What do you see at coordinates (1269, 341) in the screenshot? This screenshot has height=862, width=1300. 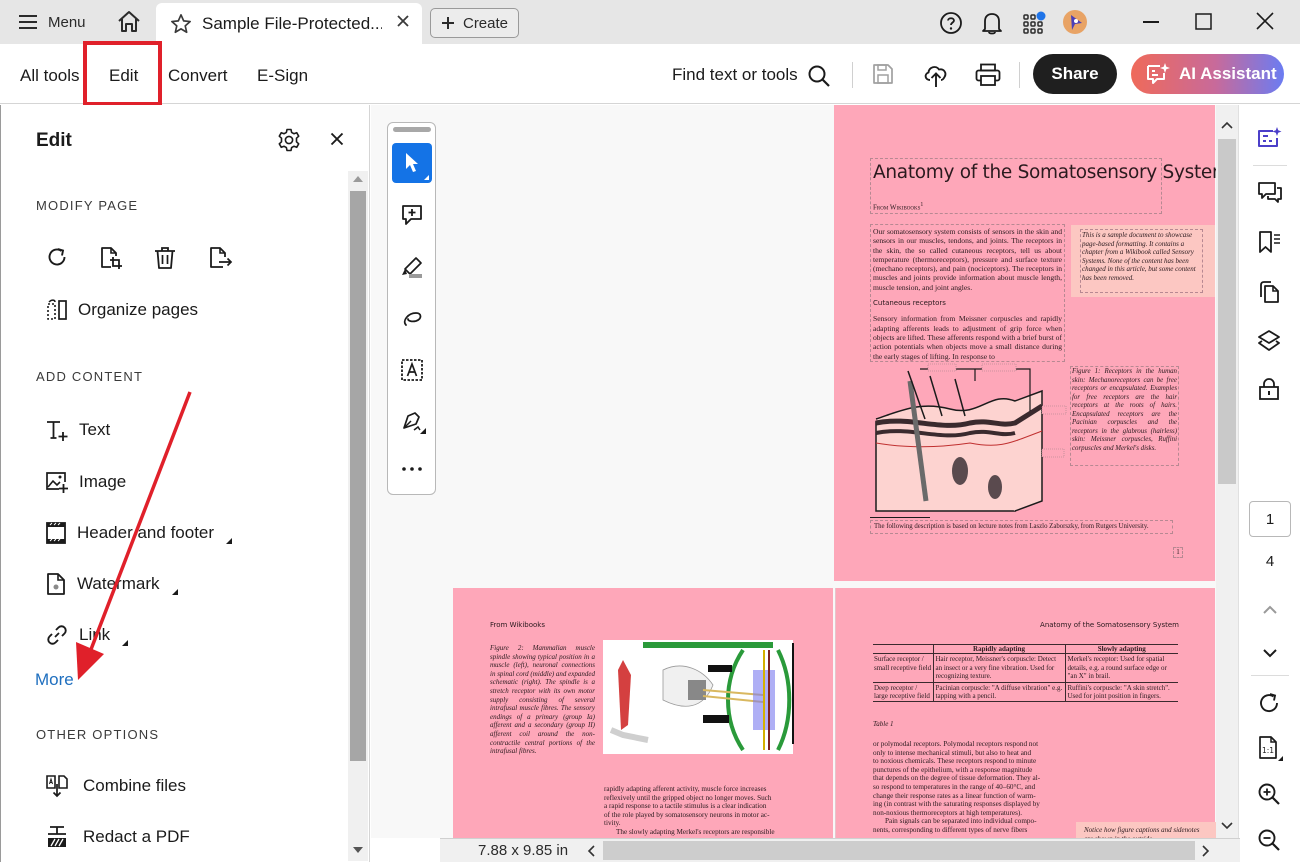 I see `layers-icon` at bounding box center [1269, 341].